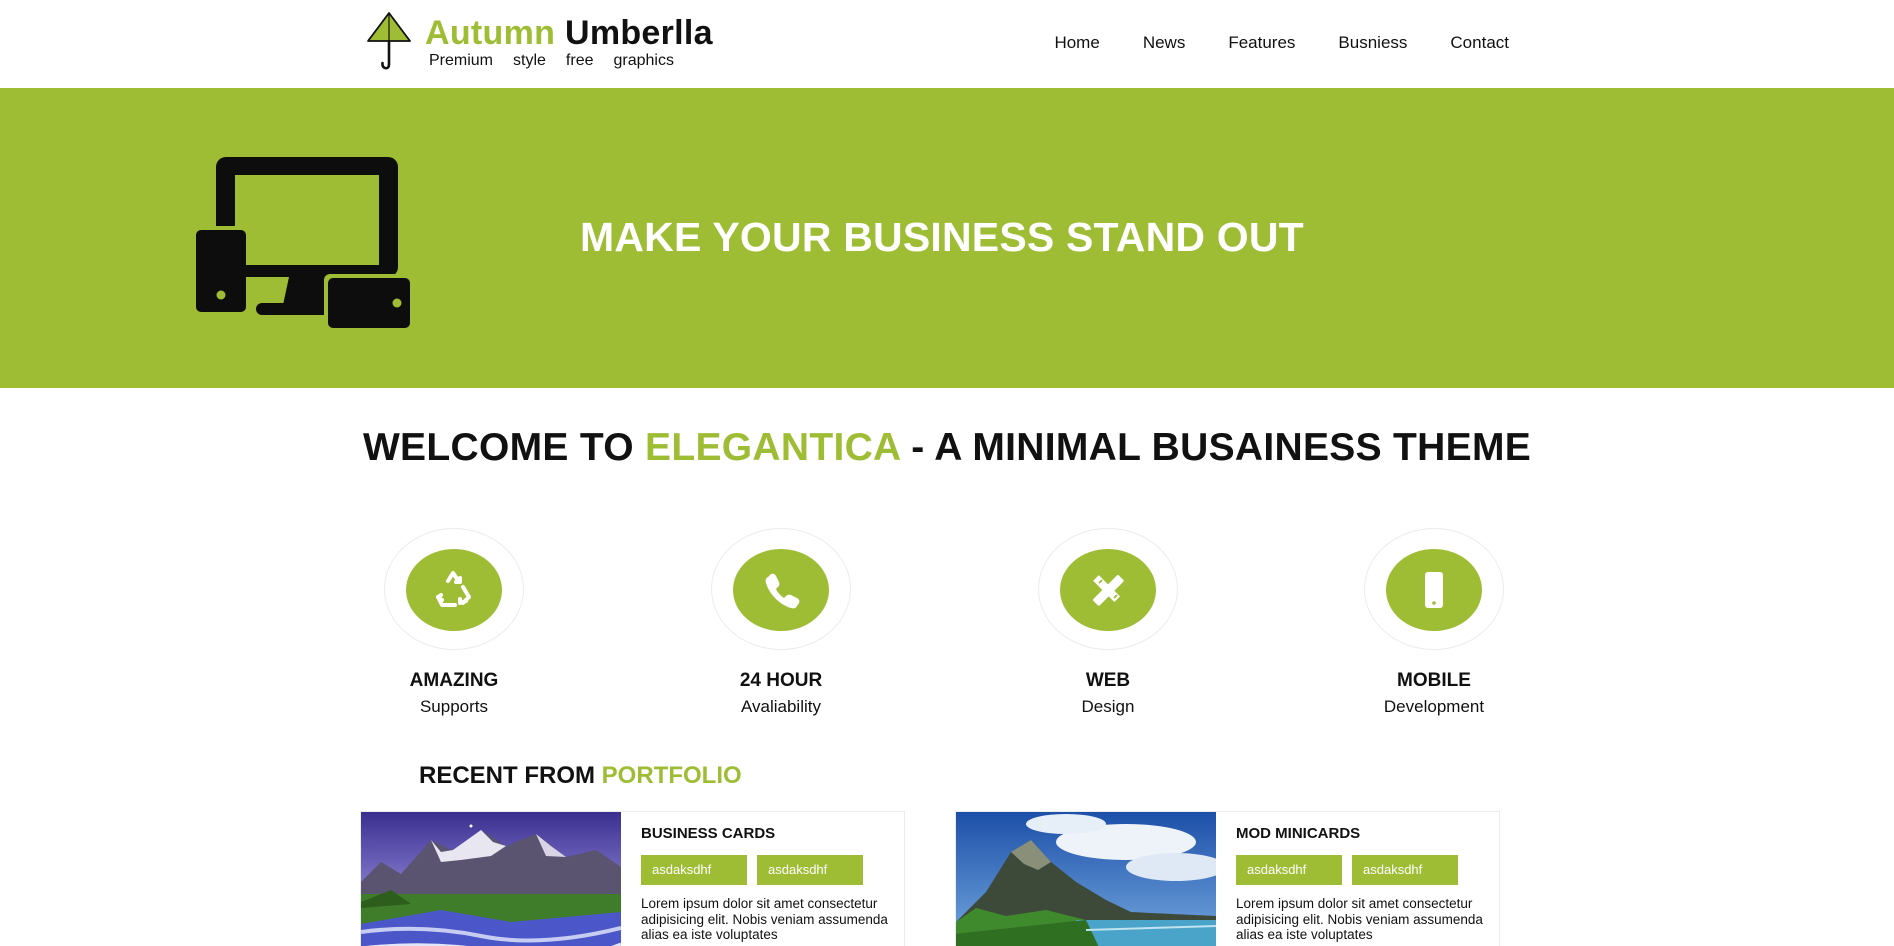 Image resolution: width=1894 pixels, height=946 pixels. What do you see at coordinates (302, 243) in the screenshot?
I see `responsive-devices-icon` at bounding box center [302, 243].